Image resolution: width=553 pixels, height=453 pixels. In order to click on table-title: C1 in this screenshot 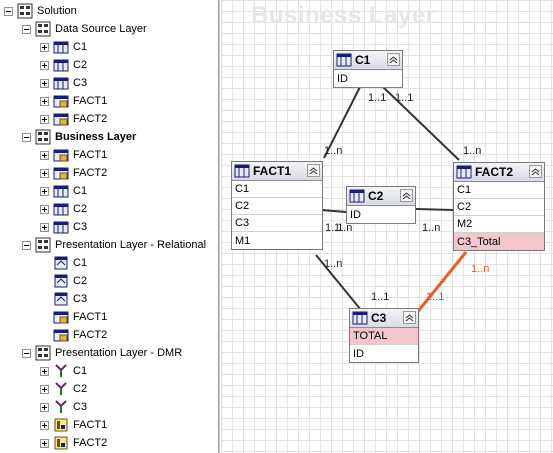, I will do `click(363, 60)`.